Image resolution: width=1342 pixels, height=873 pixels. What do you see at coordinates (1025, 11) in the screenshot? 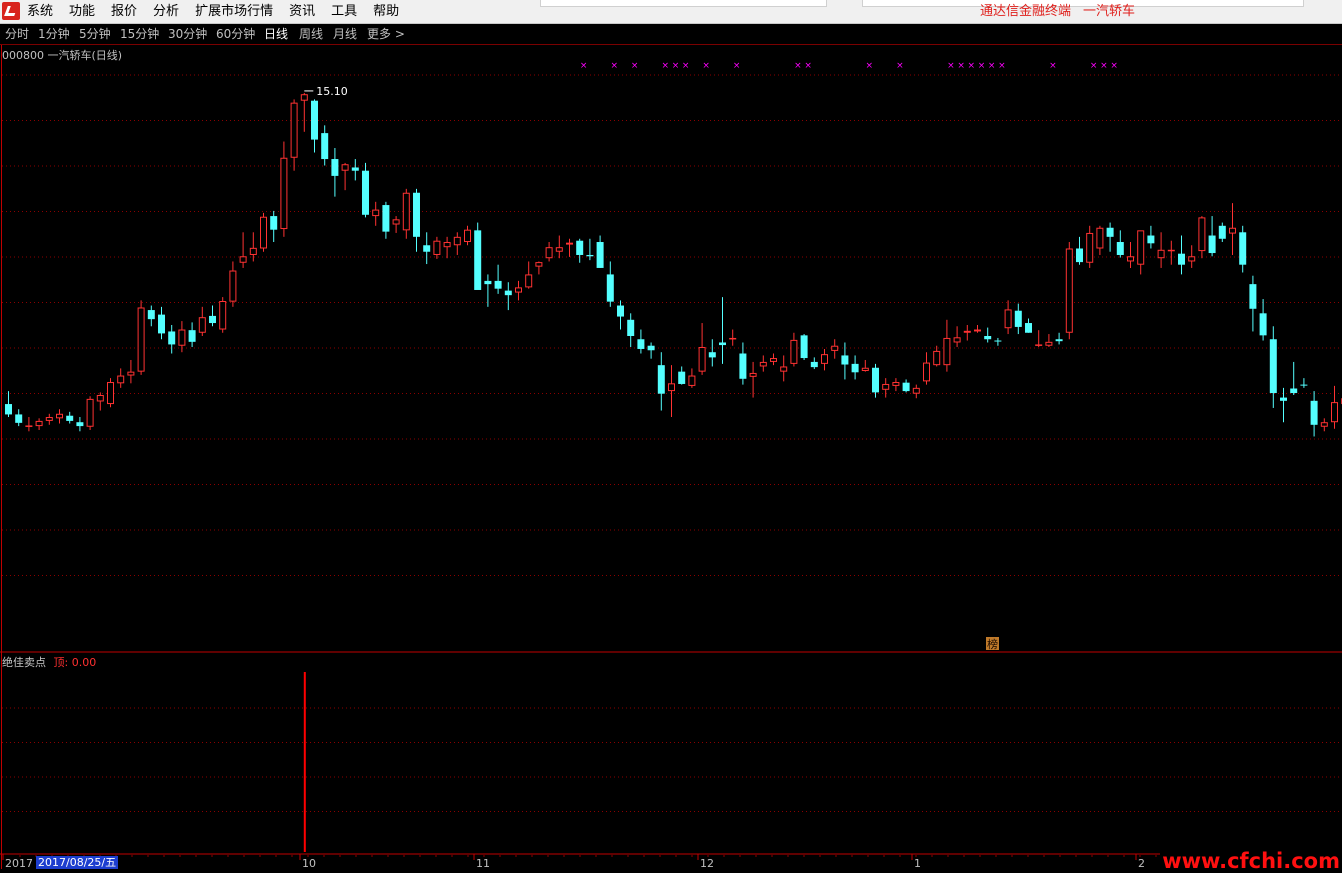
I see `app-title: 通达信金融终端` at bounding box center [1025, 11].